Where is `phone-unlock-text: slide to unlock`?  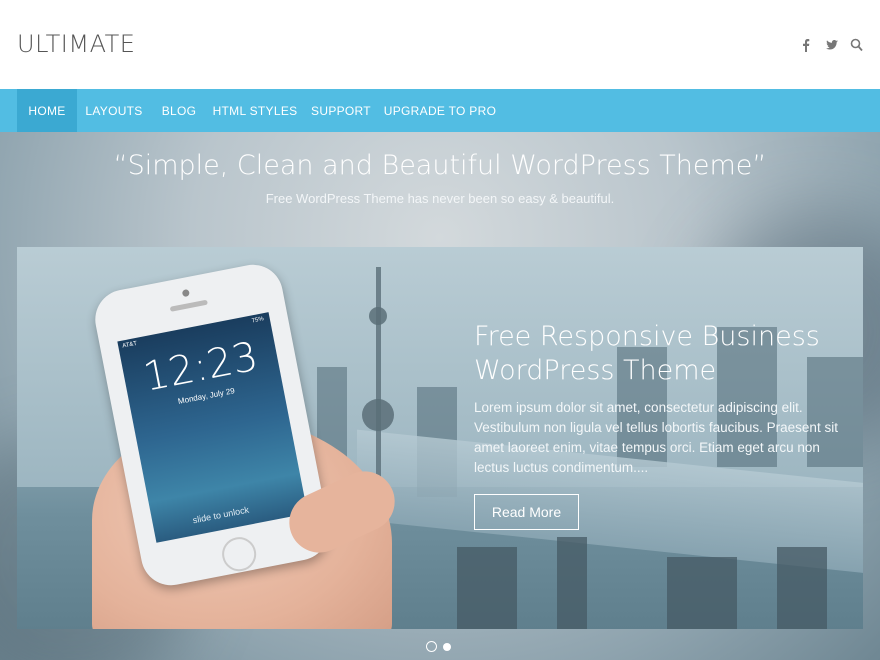 phone-unlock-text: slide to unlock is located at coordinates (220, 515).